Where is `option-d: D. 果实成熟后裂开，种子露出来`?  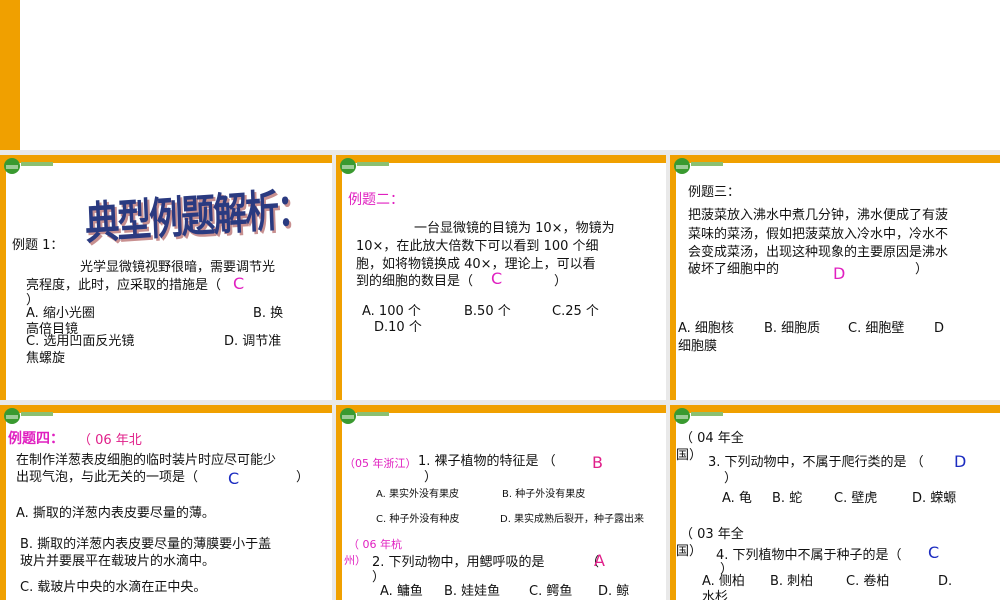
option-d: D. 果实成熟后裂开，种子露出来 is located at coordinates (572, 519).